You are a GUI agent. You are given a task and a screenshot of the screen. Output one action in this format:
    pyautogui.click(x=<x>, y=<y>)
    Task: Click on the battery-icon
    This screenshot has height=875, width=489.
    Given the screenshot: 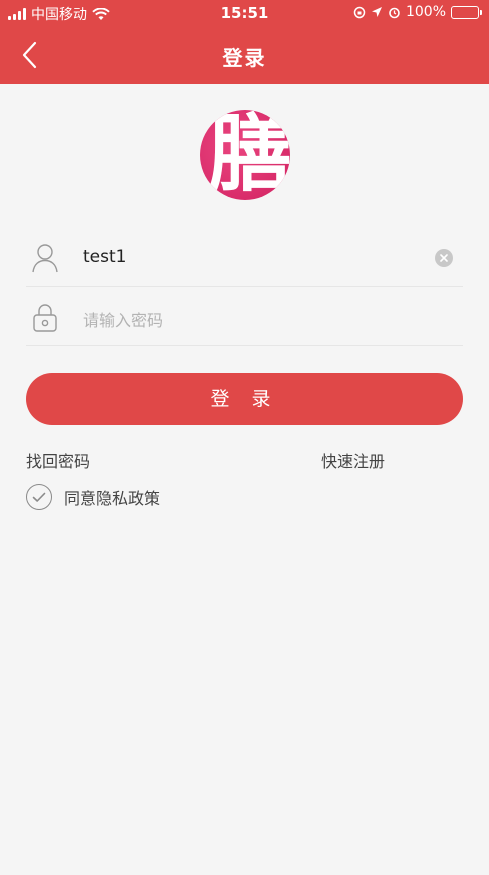 What is the action you would take?
    pyautogui.click(x=466, y=12)
    